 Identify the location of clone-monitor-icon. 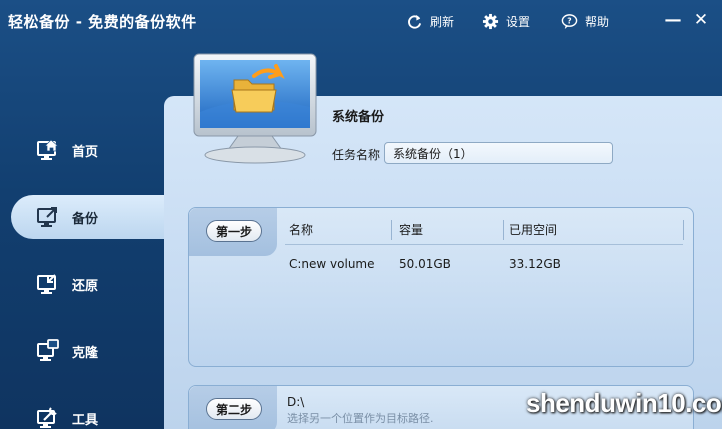
(48, 350).